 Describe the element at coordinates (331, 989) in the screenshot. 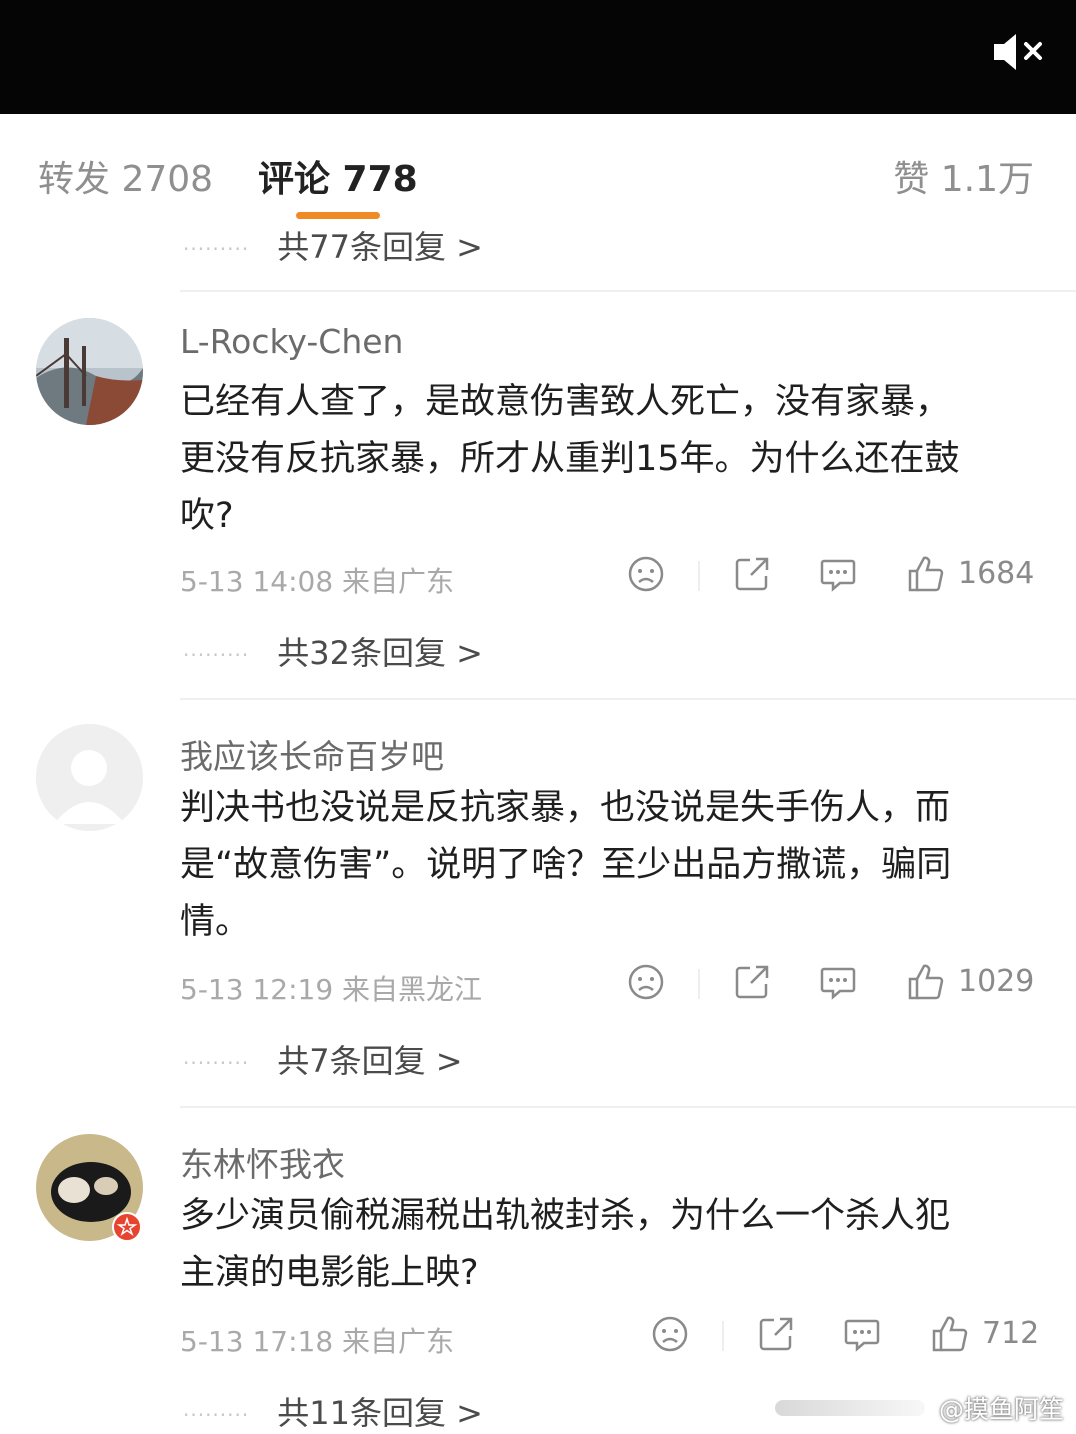

I see `comment-meta: 5-13 12:19 来自黑龙江` at that location.